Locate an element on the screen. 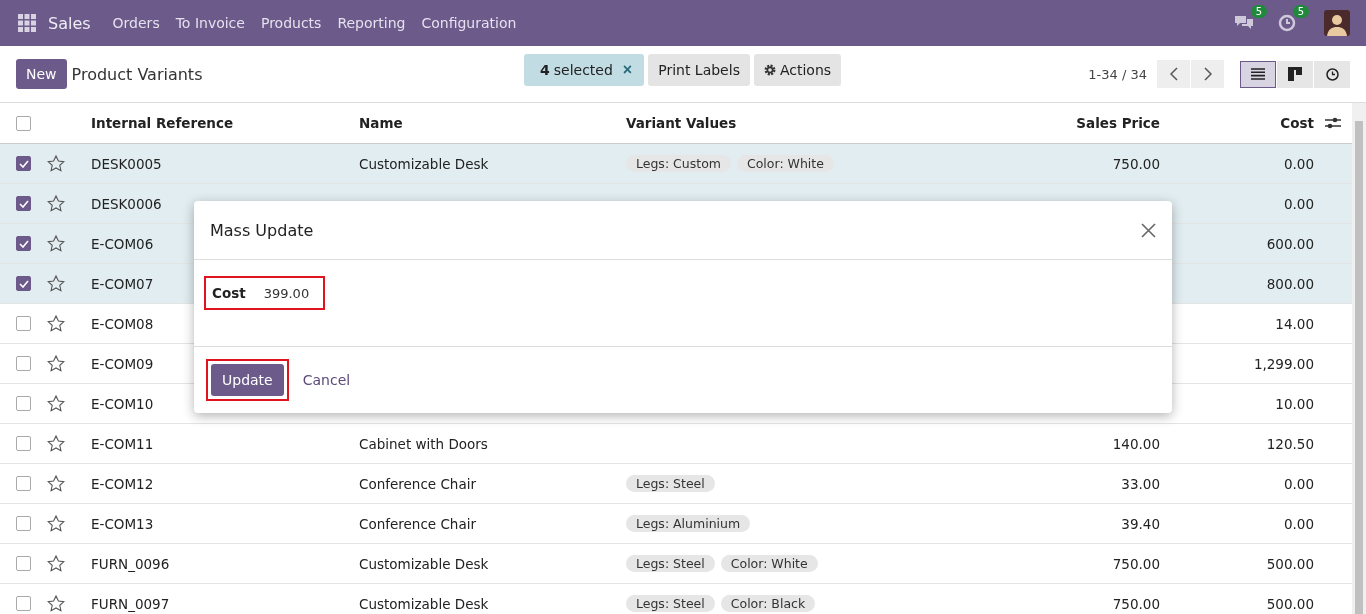 The image size is (1366, 614). clear-selection-button: × is located at coordinates (624, 70).